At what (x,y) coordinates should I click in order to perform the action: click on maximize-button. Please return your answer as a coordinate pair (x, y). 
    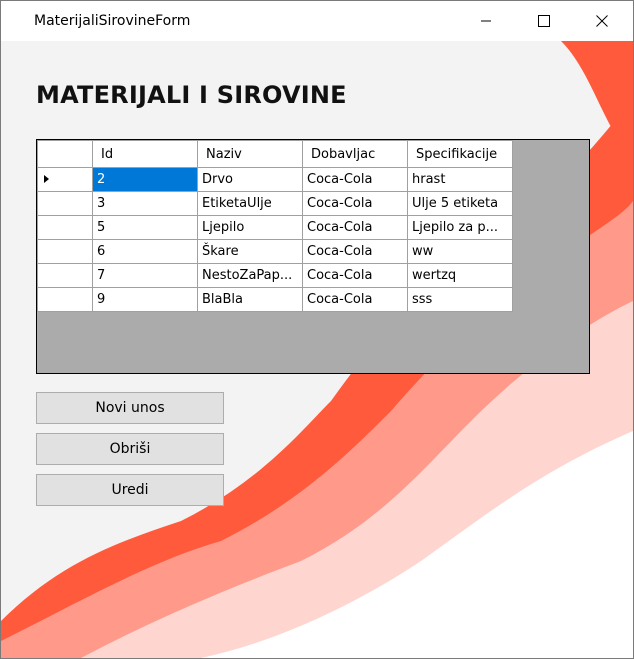
    Looking at the image, I should click on (544, 21).